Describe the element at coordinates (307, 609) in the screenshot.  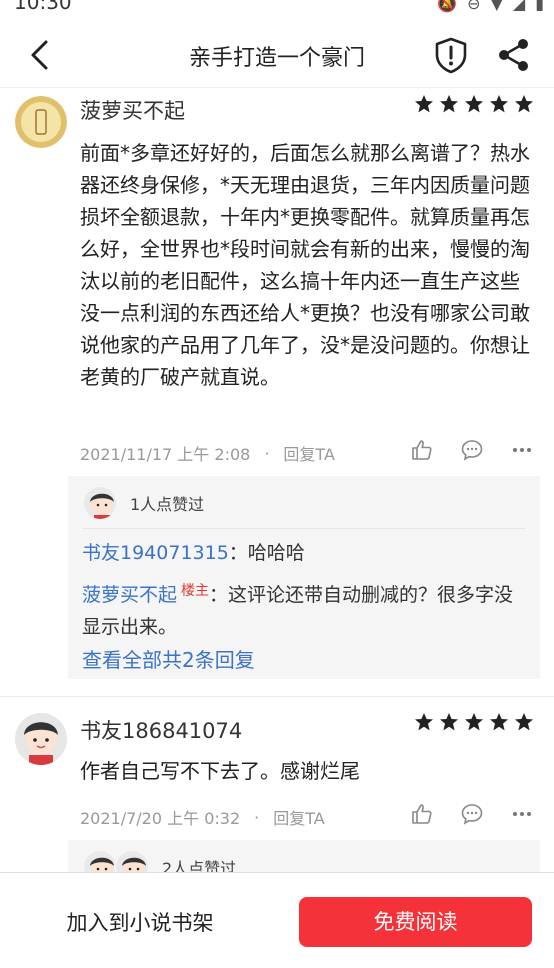
I see `reply-item: 菠萝买不起 楼主：这评论还带自动删减的？很多字没显示出来。` at that location.